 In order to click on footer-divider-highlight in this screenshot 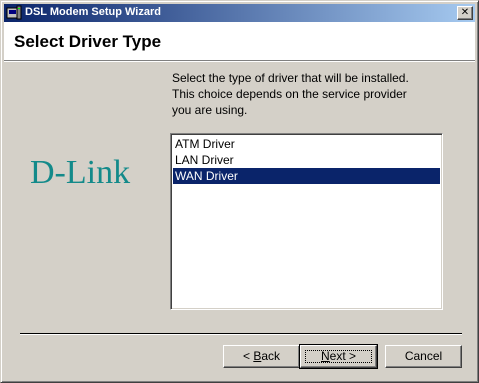, I will do `click(241, 334)`.